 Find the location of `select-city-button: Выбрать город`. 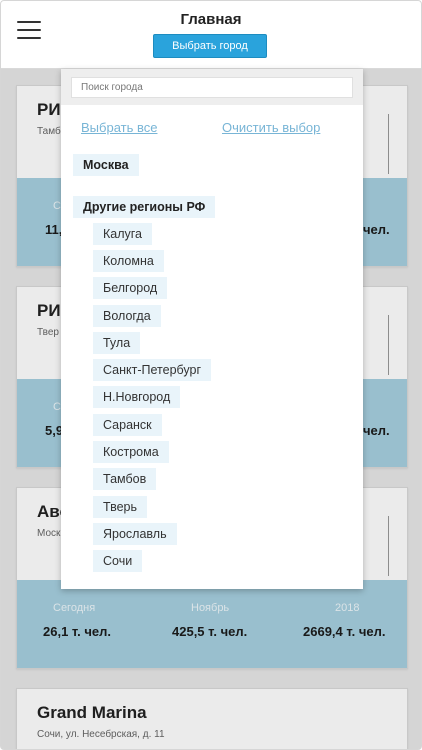

select-city-button: Выбрать город is located at coordinates (210, 46).